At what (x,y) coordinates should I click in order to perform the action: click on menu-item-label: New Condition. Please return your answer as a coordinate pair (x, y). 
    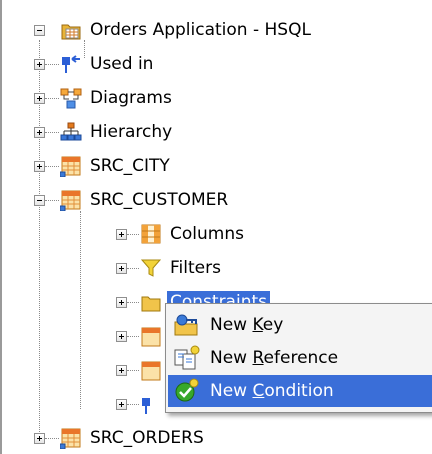
    Looking at the image, I should click on (272, 391).